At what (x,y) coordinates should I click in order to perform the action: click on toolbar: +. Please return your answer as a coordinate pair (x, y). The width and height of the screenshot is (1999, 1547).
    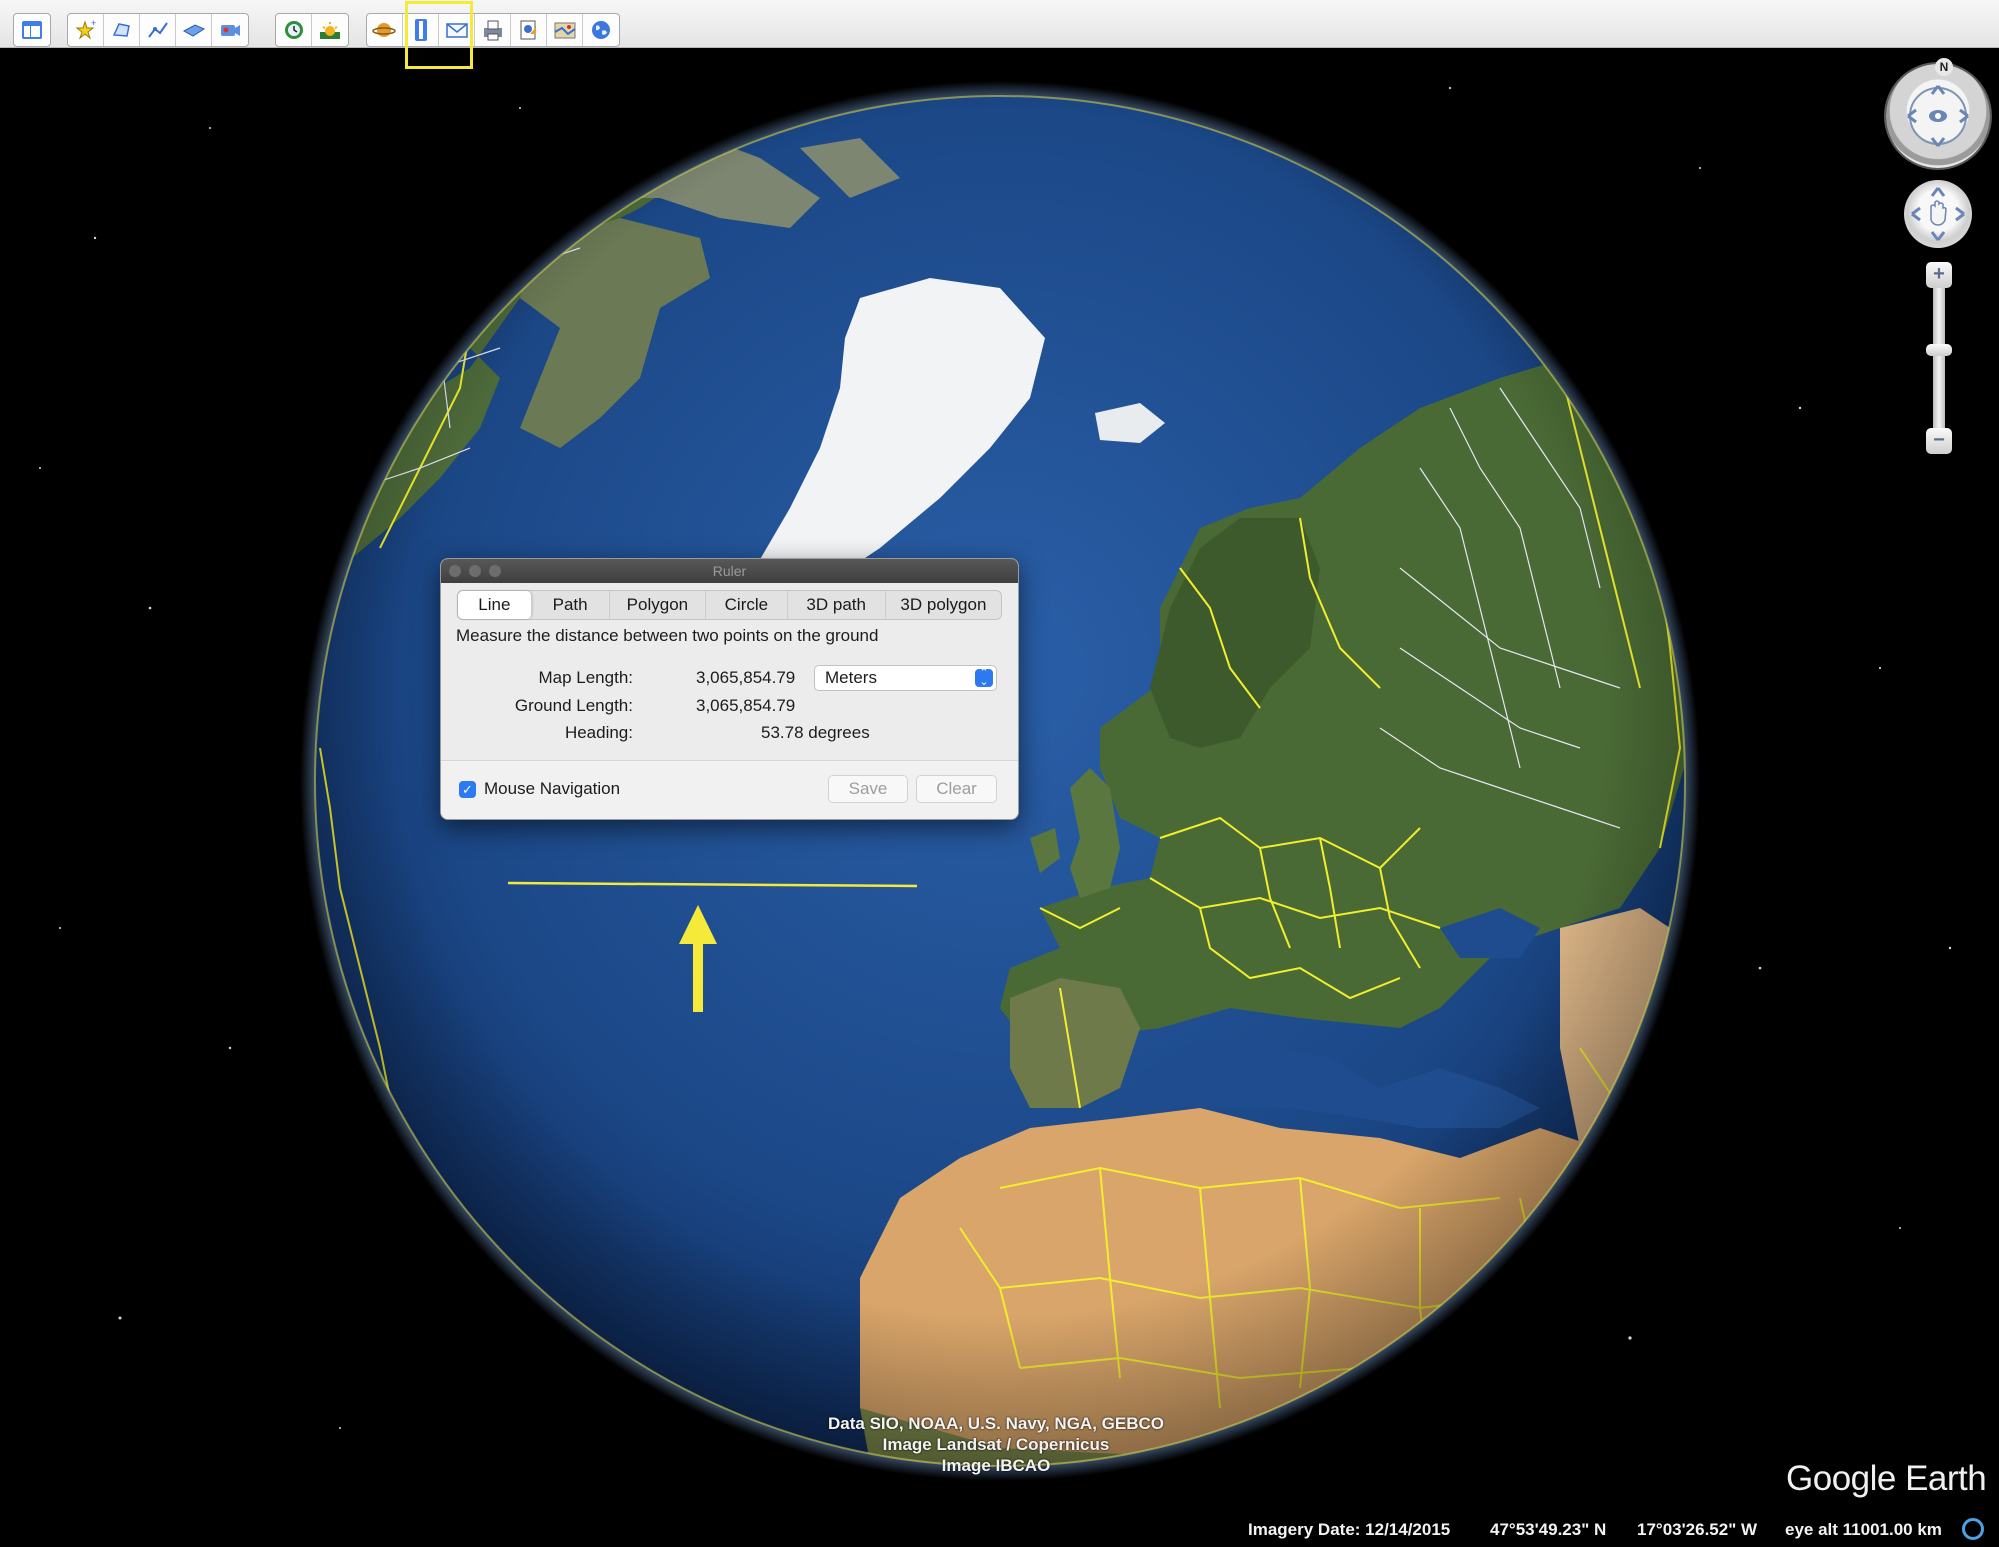
    Looking at the image, I should click on (999, 34).